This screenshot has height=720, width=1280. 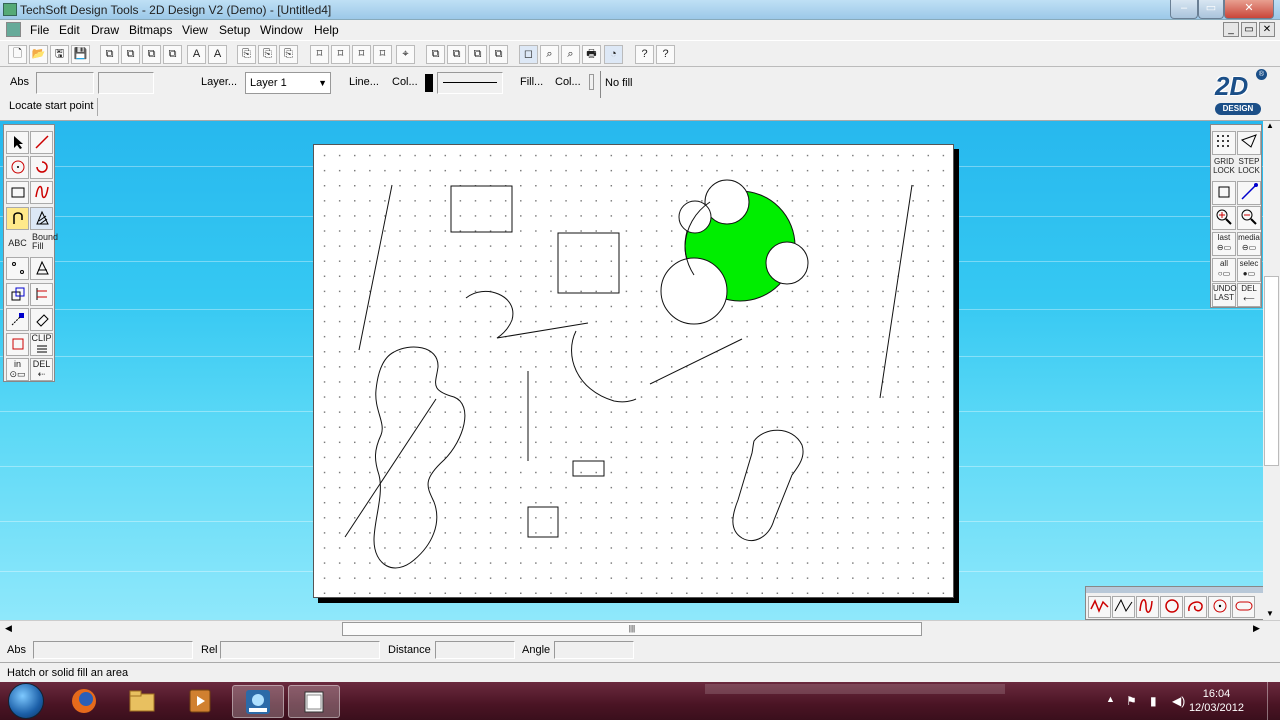 I want to click on new-file-icon: 🗋, so click(x=17, y=54).